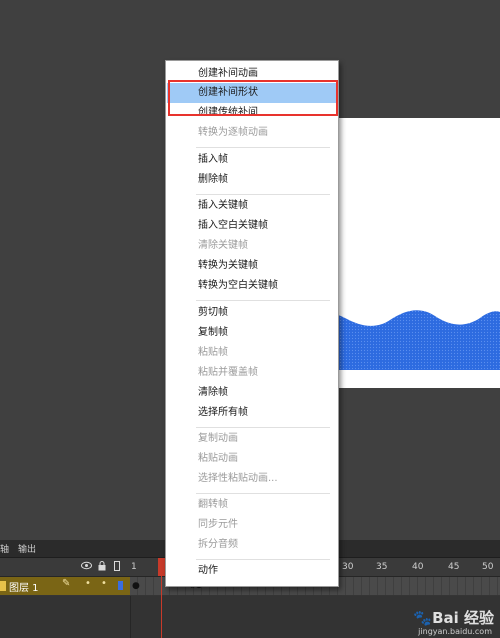 The image size is (500, 638). What do you see at coordinates (161, 567) in the screenshot?
I see `playhead-handle` at bounding box center [161, 567].